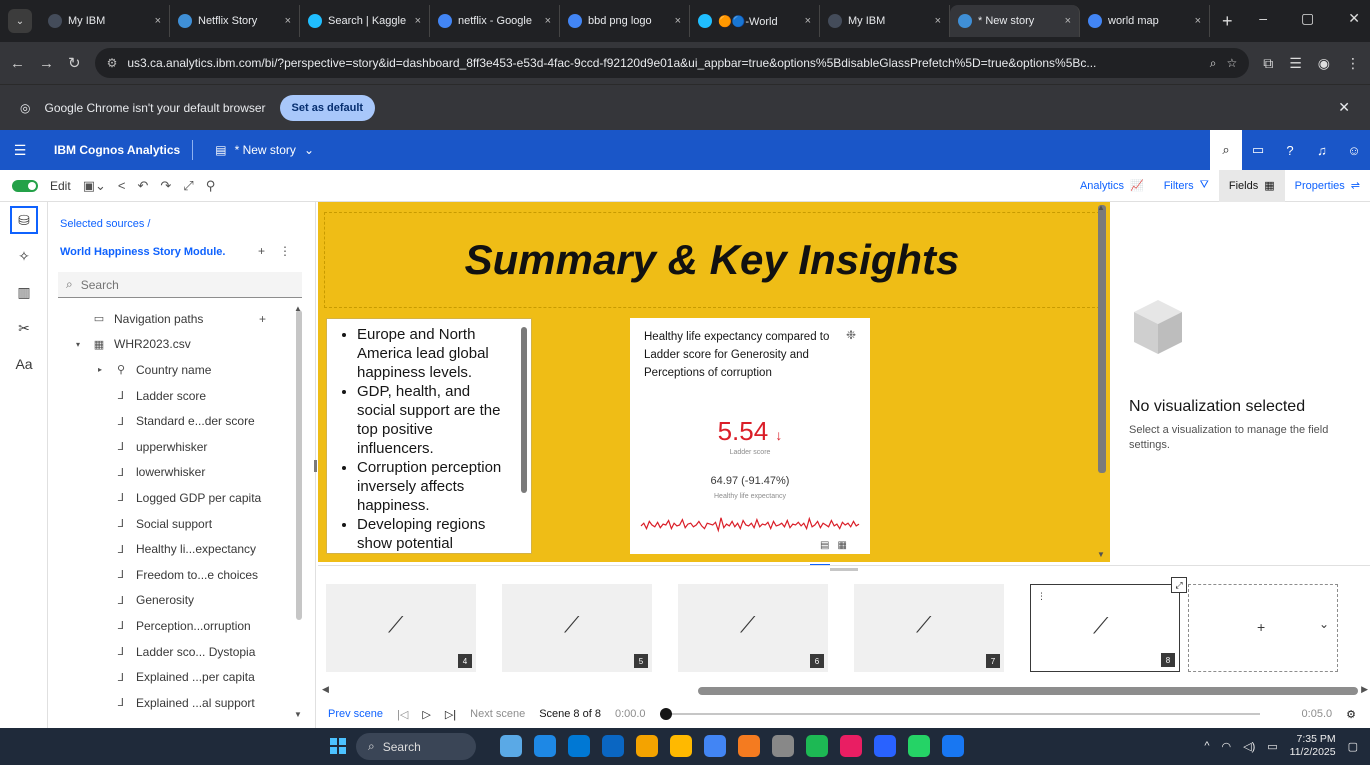  I want to click on product-name: IBM Cognos Analytics, so click(117, 150).